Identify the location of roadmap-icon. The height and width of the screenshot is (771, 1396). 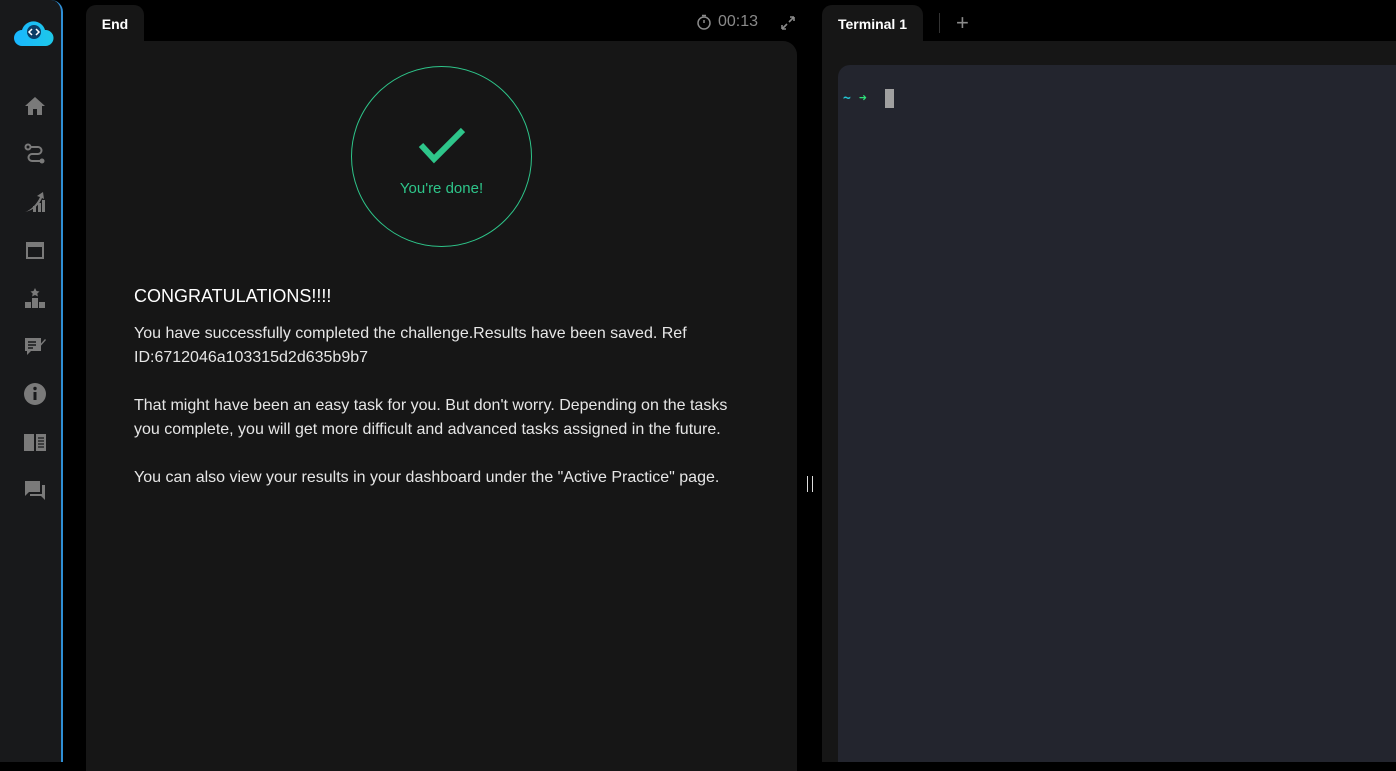
(35, 154).